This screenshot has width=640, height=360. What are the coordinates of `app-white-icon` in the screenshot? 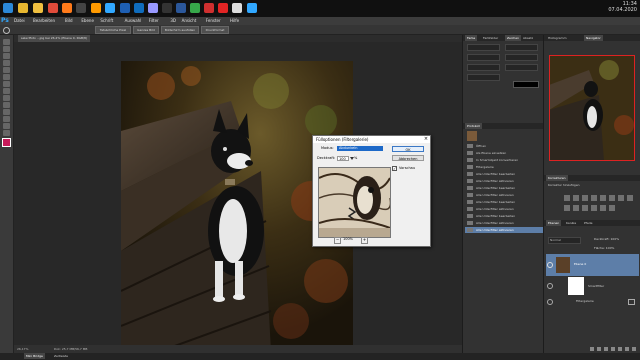 It's located at (237, 8).